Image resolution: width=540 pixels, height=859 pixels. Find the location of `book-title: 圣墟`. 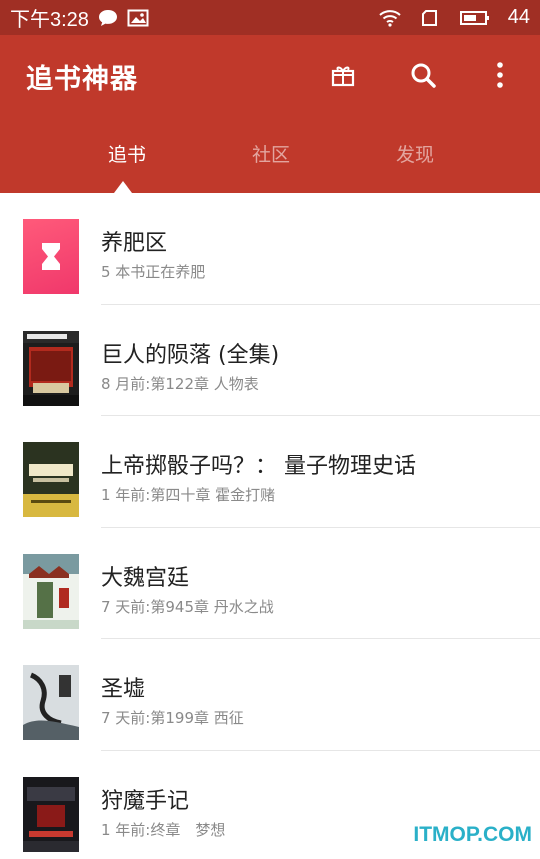

book-title: 圣墟 is located at coordinates (123, 689).